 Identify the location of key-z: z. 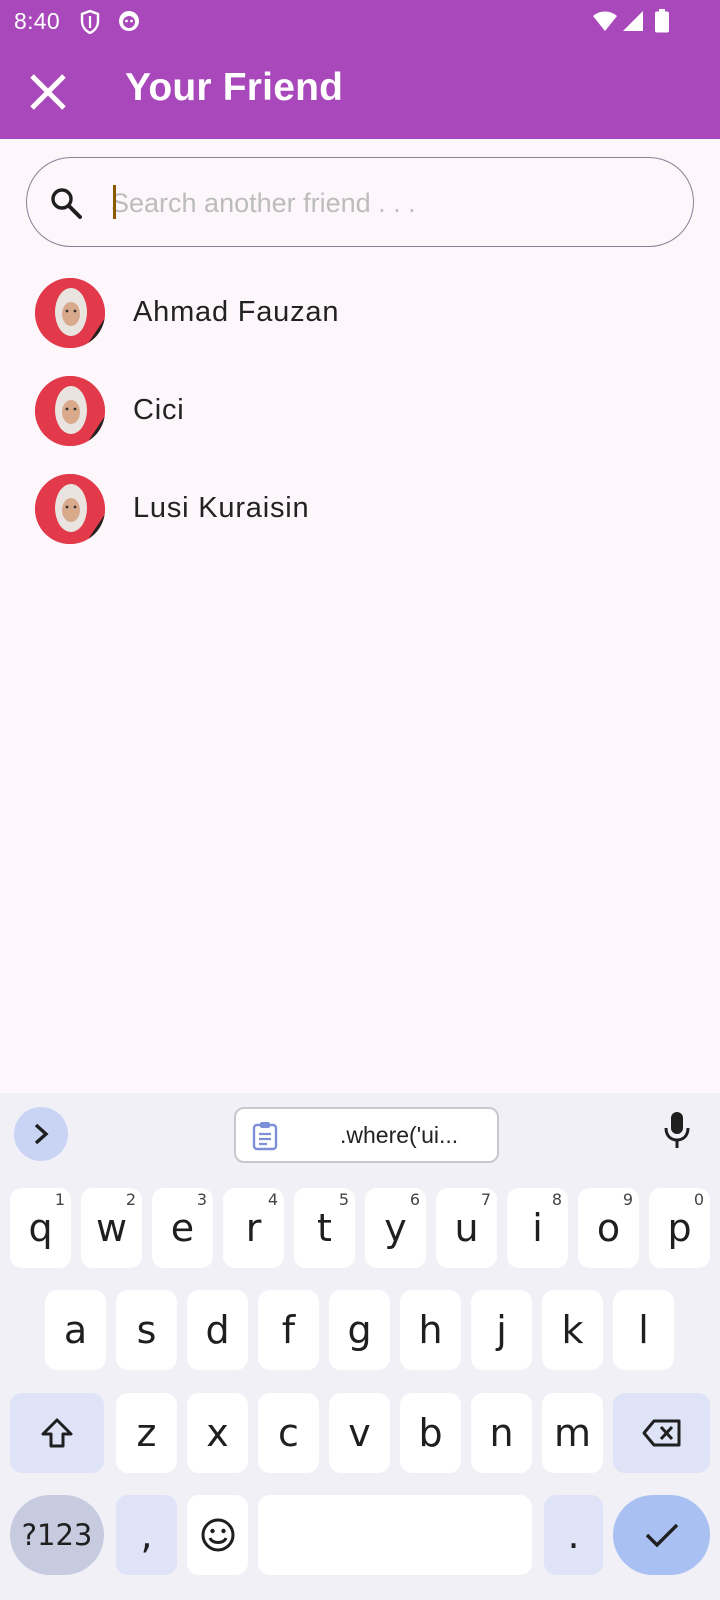
(146, 1433).